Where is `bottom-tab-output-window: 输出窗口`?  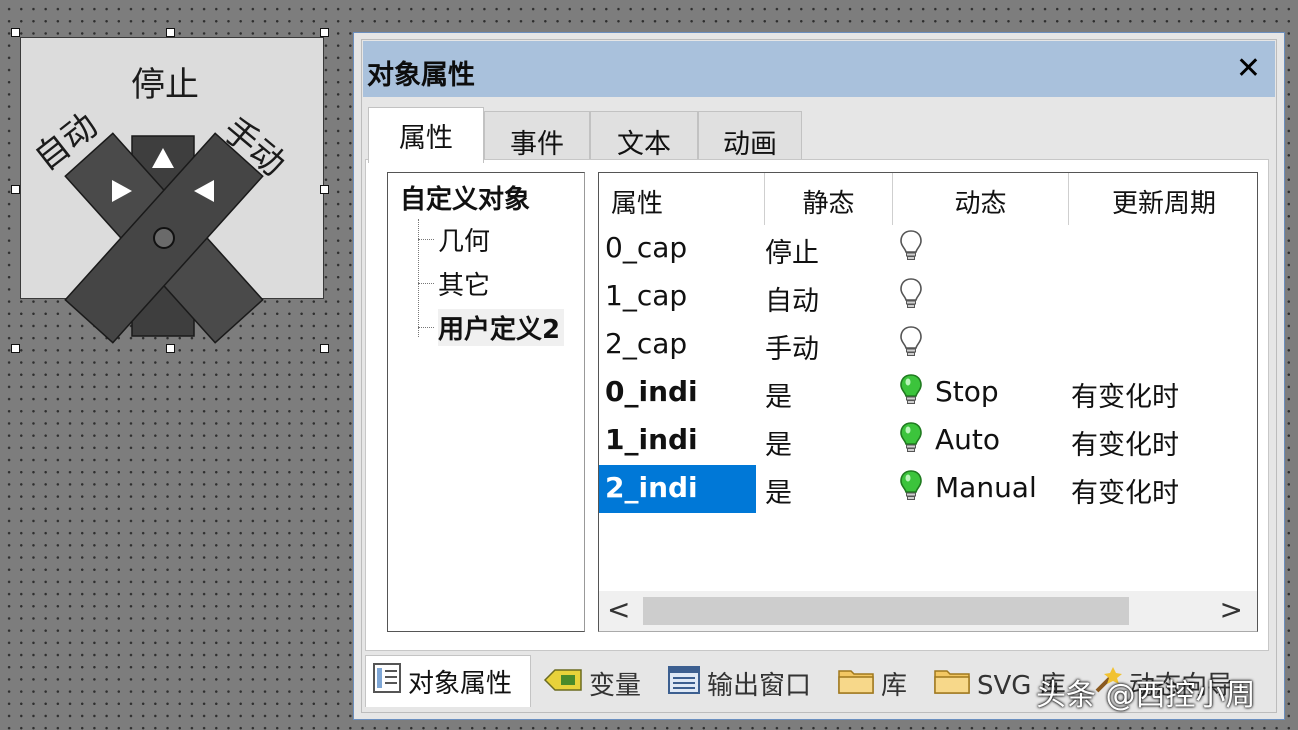
bottom-tab-output-window: 输出窗口 is located at coordinates (736, 683).